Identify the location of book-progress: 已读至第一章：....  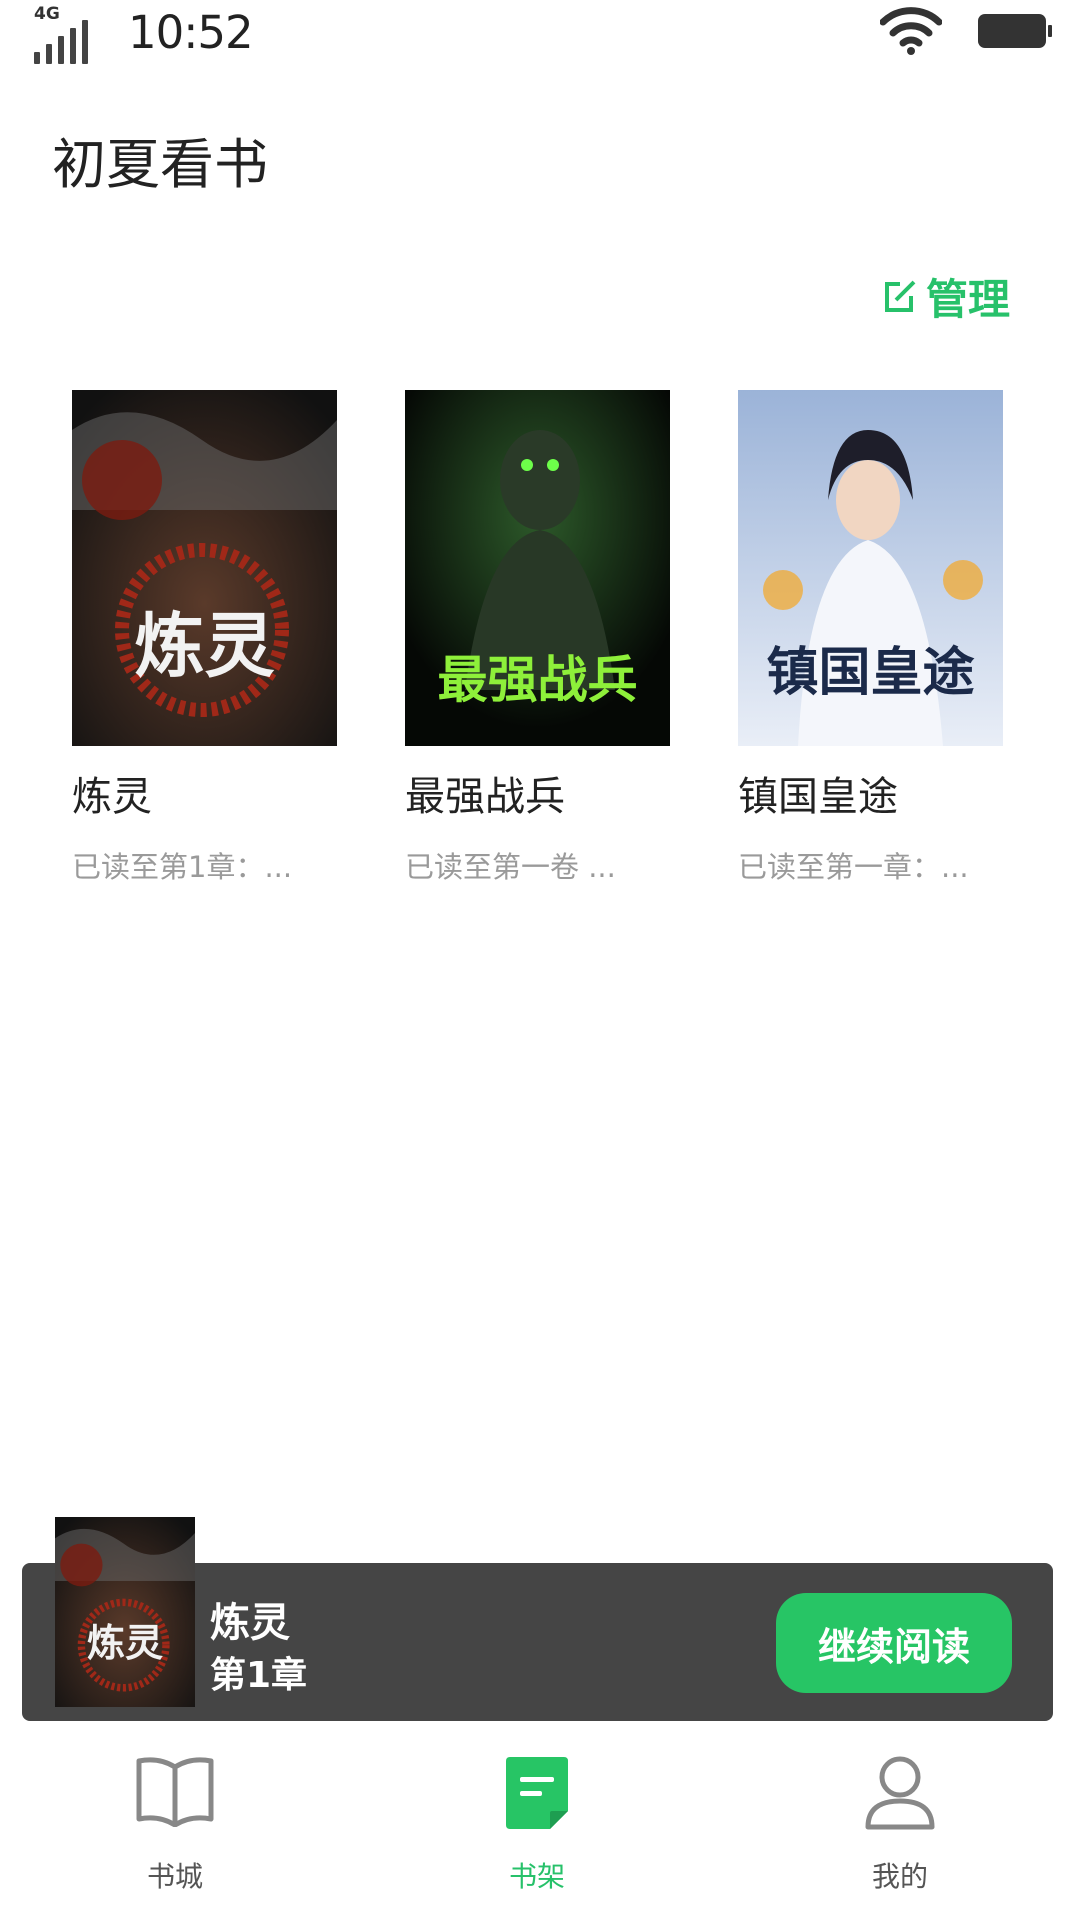
(853, 867).